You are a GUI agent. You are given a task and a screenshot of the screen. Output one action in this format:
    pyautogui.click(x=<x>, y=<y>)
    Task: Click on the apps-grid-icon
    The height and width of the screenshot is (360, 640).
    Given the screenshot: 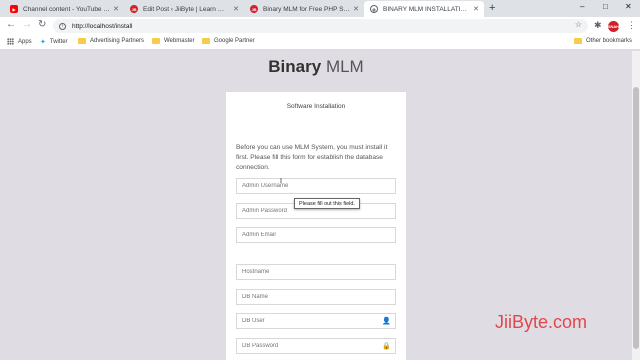 What is the action you would take?
    pyautogui.click(x=10, y=41)
    